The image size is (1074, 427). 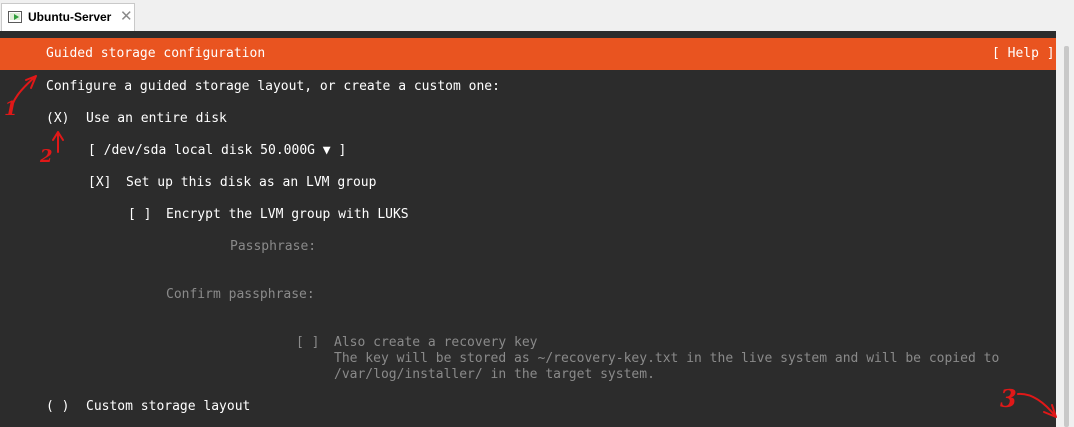 What do you see at coordinates (273, 246) in the screenshot?
I see `passphrase-label: Passphrase:` at bounding box center [273, 246].